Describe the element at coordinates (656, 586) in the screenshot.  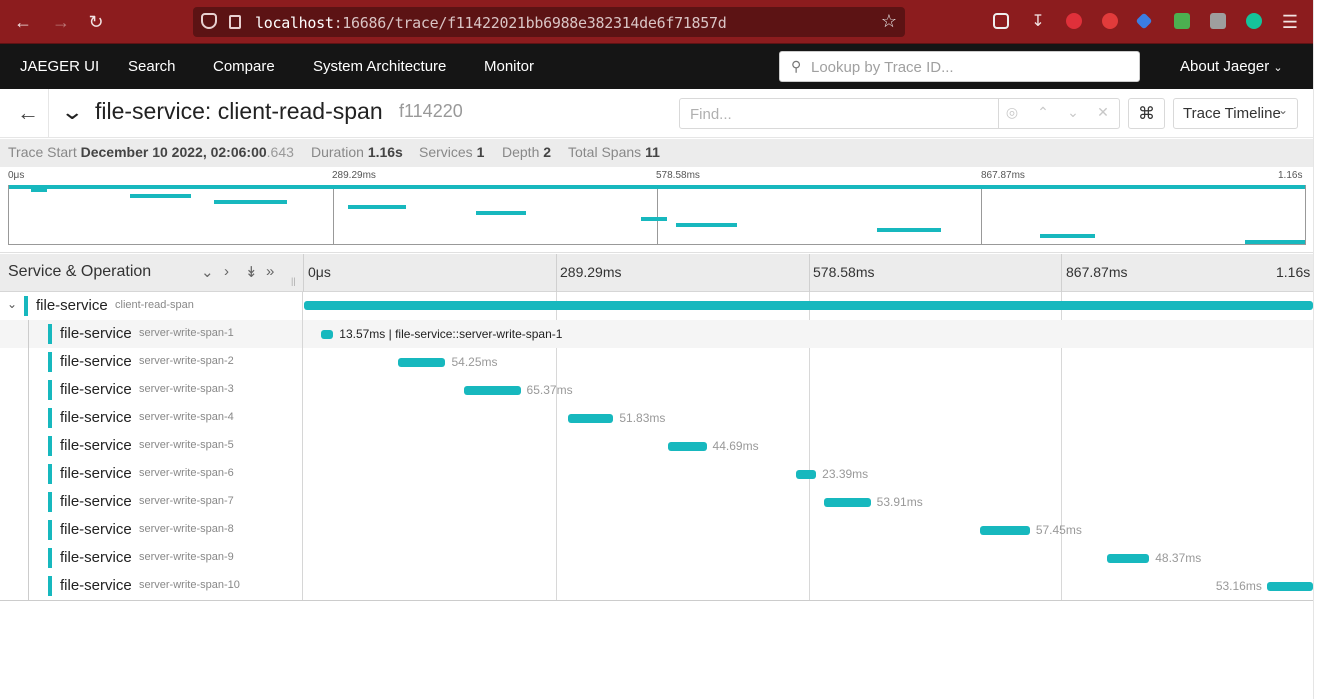
I see `span-row: file-service server-write-span-10 53.16ms` at that location.